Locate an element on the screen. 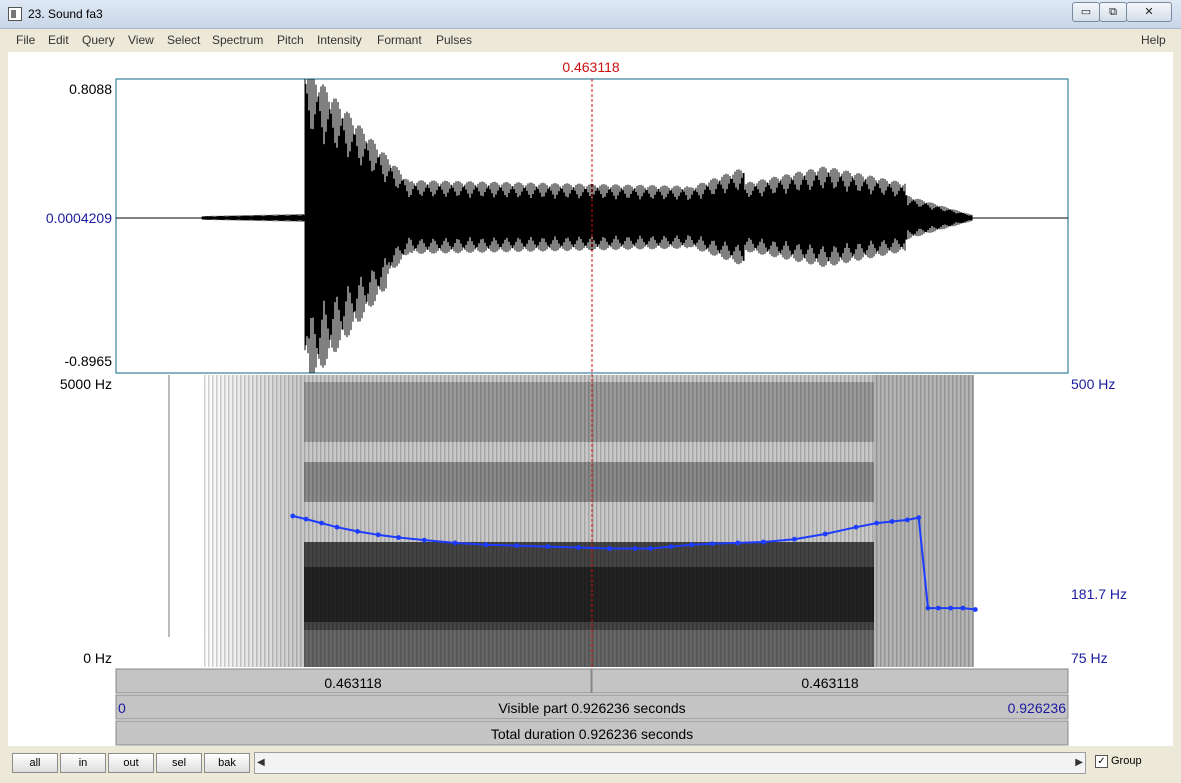 This screenshot has width=1181, height=783. minimize-button: ▭ is located at coordinates (1086, 12).